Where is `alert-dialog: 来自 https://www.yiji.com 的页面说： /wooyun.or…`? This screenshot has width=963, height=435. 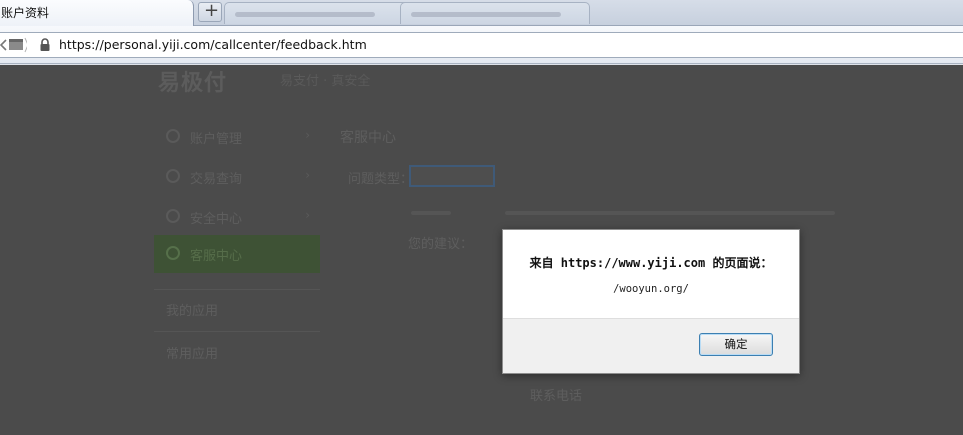
alert-dialog: 来自 https://www.yiji.com 的页面说： /wooyun.or… is located at coordinates (651, 301).